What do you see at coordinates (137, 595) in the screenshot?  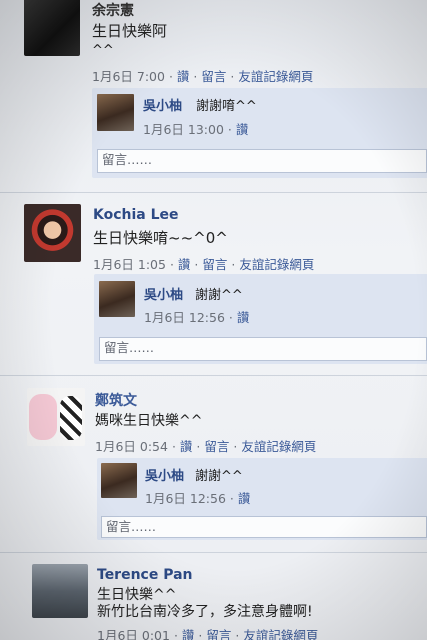 I see `post-message: 生日快樂^^` at bounding box center [137, 595].